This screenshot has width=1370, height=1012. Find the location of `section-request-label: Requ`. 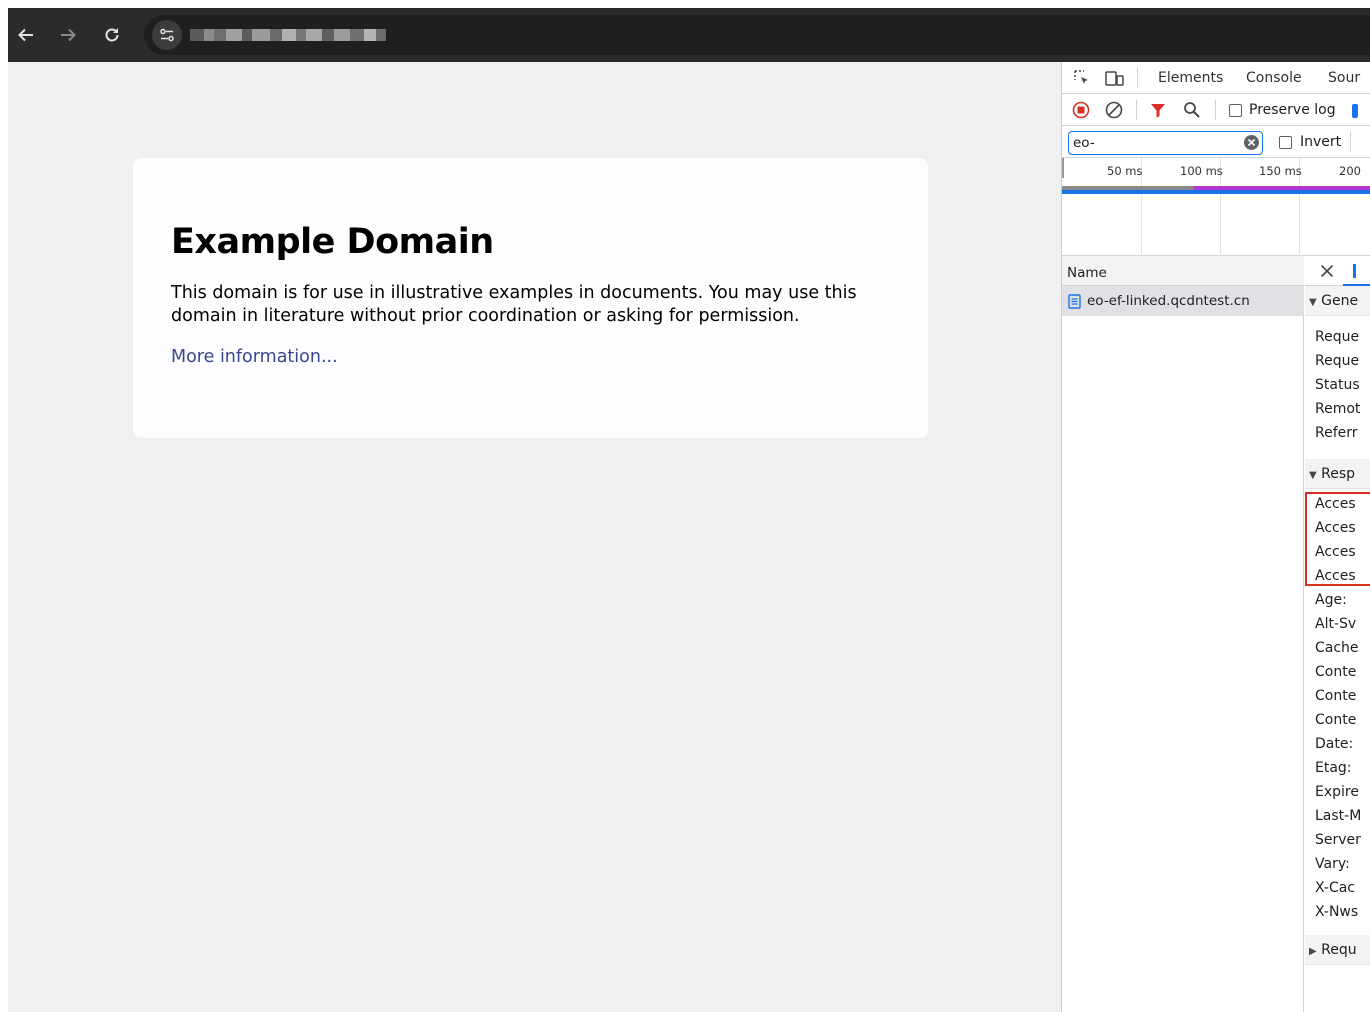

section-request-label: Requ is located at coordinates (1339, 950).